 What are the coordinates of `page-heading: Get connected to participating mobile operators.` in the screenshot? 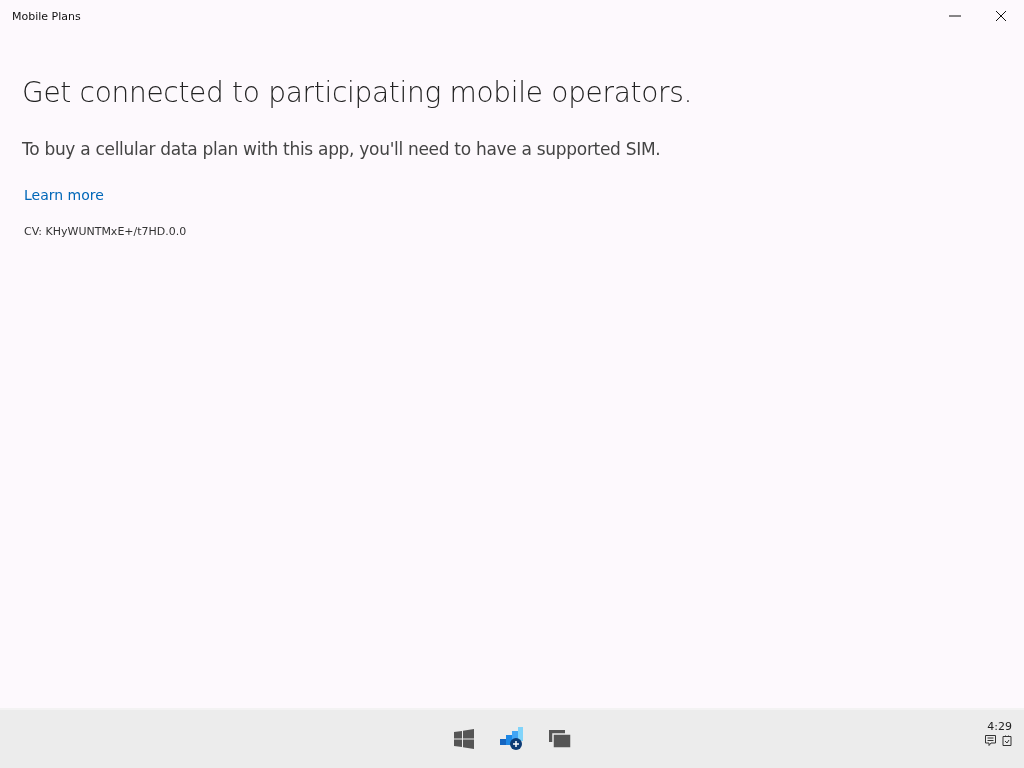 It's located at (357, 92).